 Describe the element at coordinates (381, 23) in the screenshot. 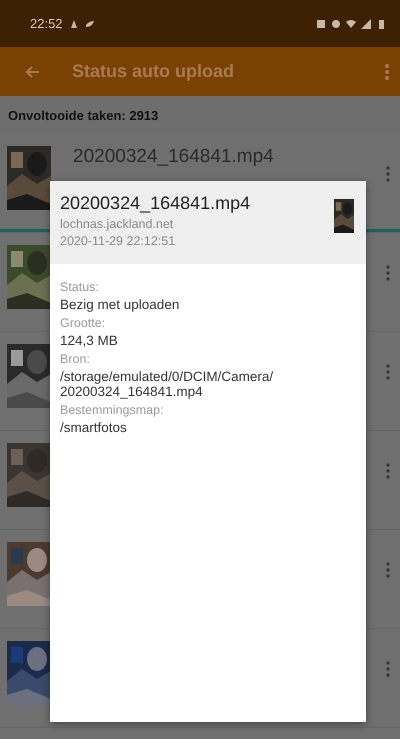

I see `battery-icon` at that location.